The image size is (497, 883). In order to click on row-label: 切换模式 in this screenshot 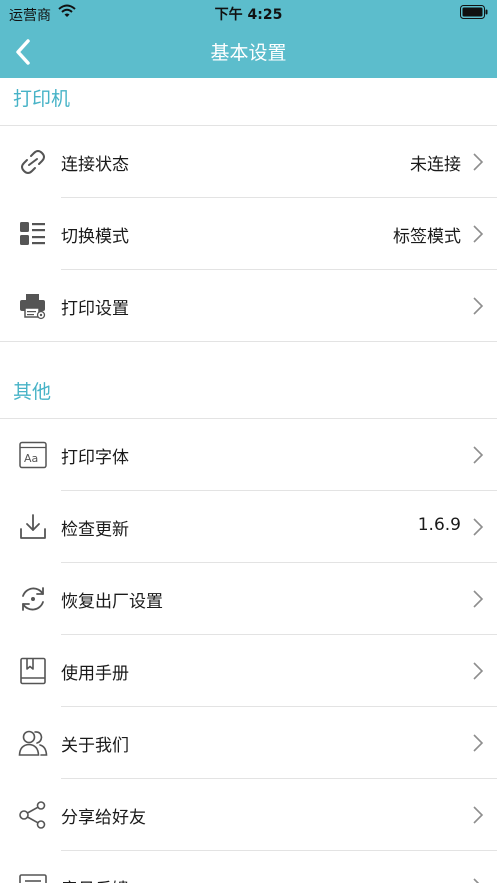, I will do `click(95, 237)`.